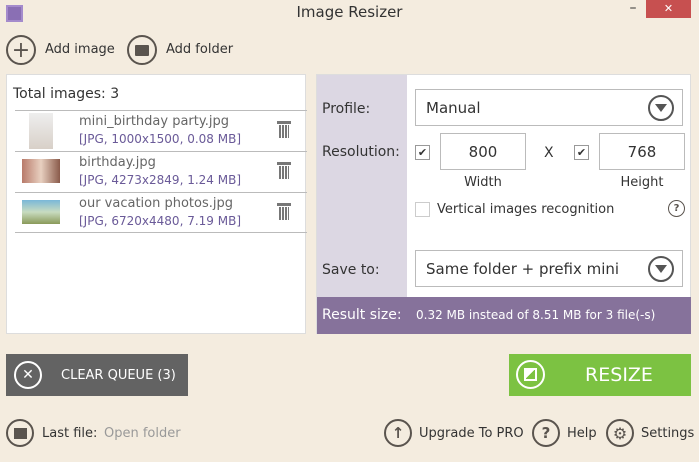 The image size is (699, 462). I want to click on vertical-recognition-label: Vertical images recognition, so click(526, 209).